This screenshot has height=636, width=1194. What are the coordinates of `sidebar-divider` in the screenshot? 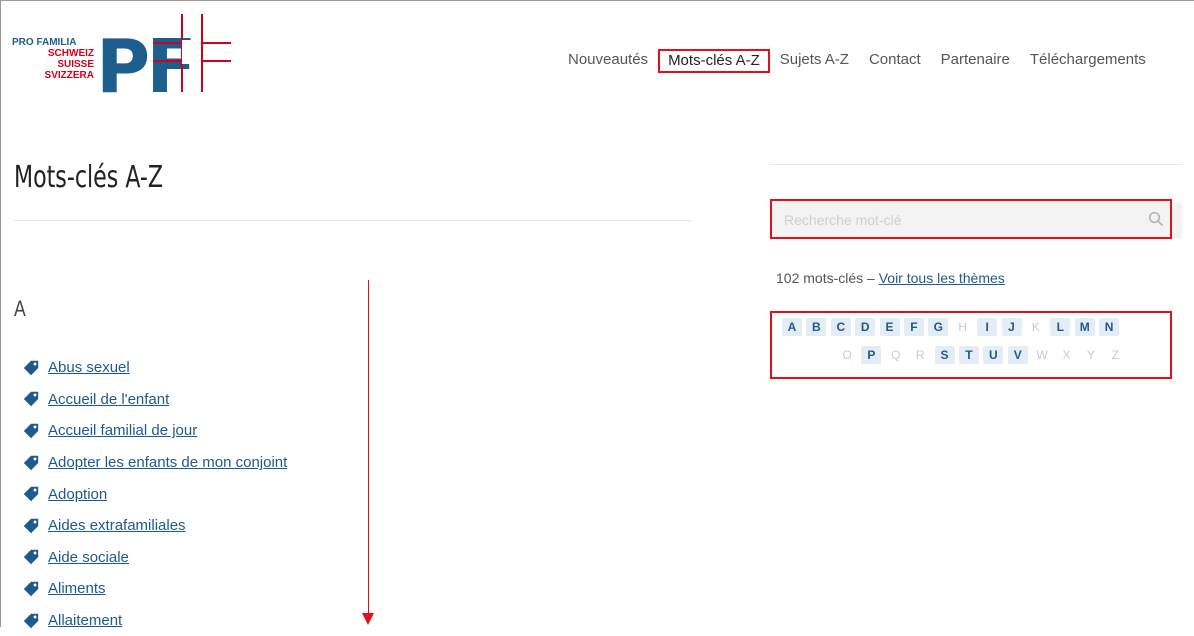 It's located at (976, 164).